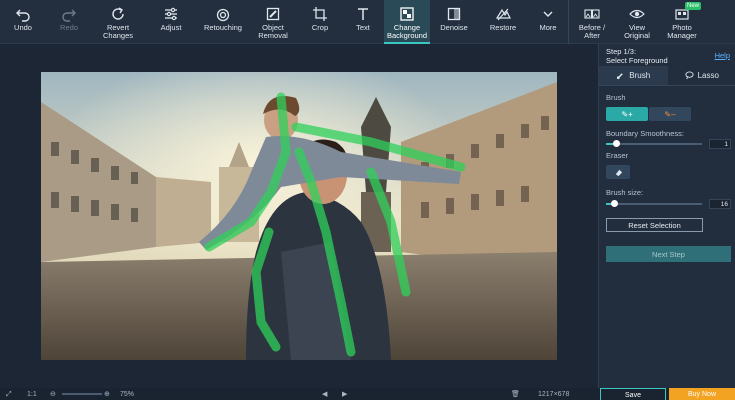 This screenshot has width=735, height=400. What do you see at coordinates (454, 22) in the screenshot?
I see `denoise-button: Denoise` at bounding box center [454, 22].